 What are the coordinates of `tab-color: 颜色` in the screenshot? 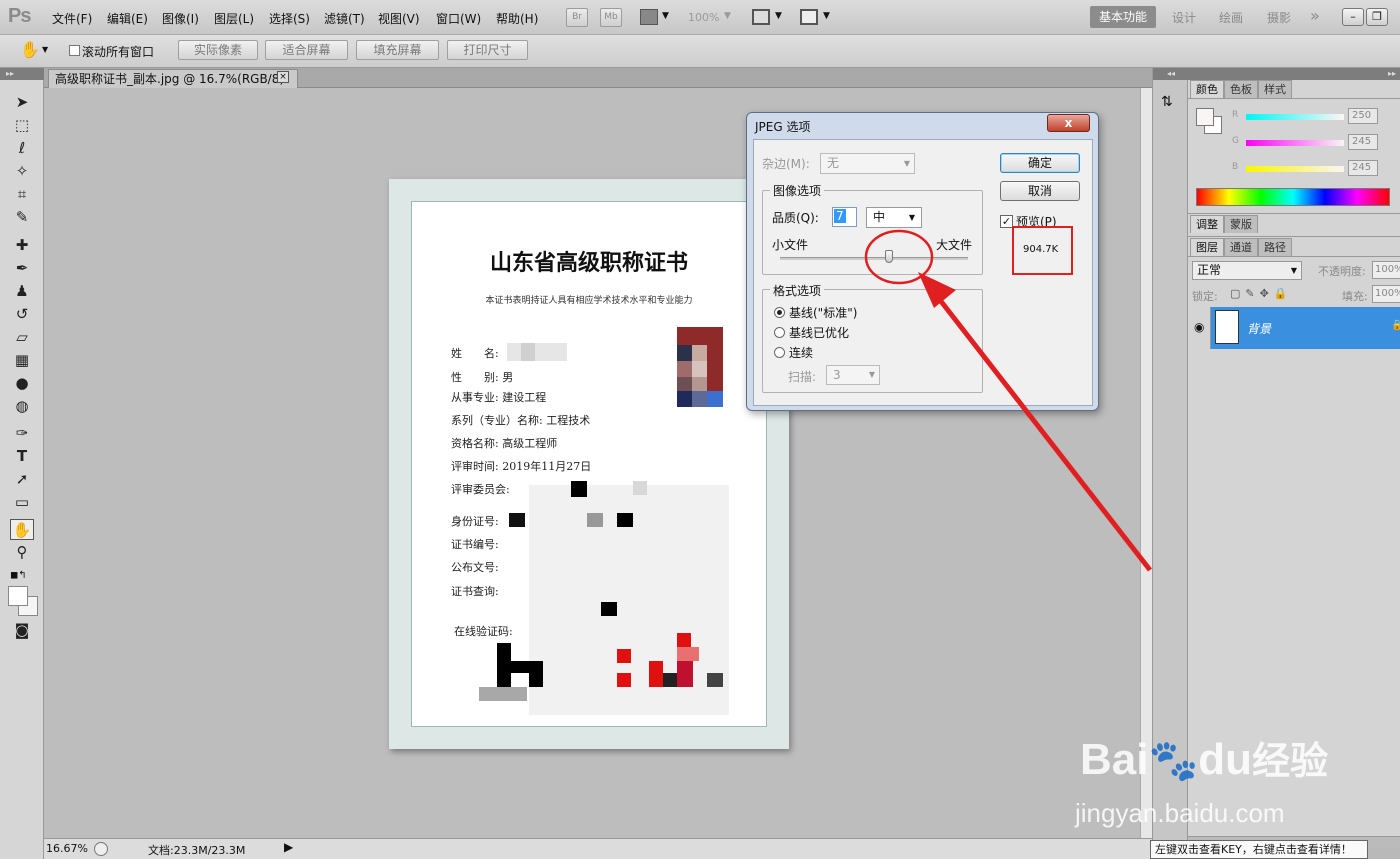 It's located at (1207, 89).